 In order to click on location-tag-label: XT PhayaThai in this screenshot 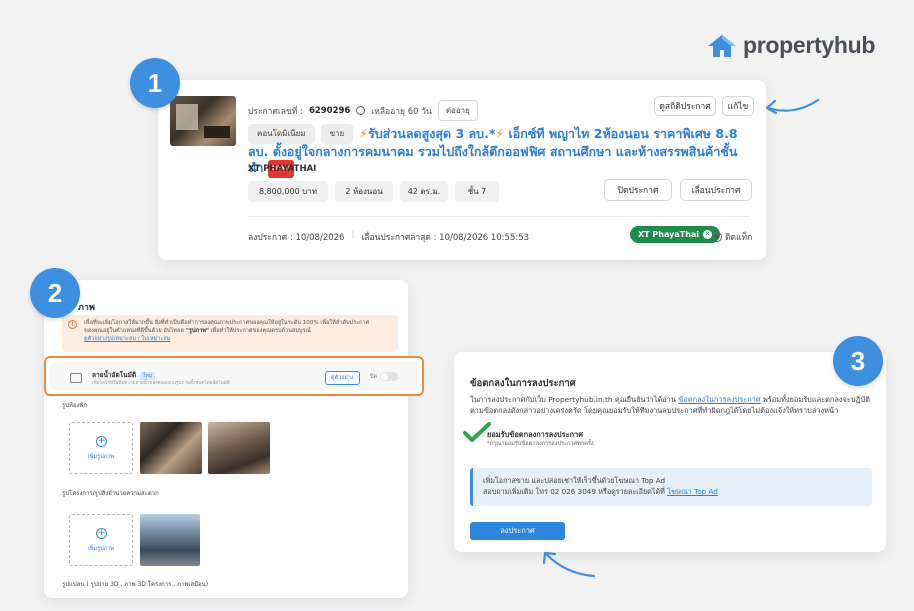, I will do `click(669, 234)`.